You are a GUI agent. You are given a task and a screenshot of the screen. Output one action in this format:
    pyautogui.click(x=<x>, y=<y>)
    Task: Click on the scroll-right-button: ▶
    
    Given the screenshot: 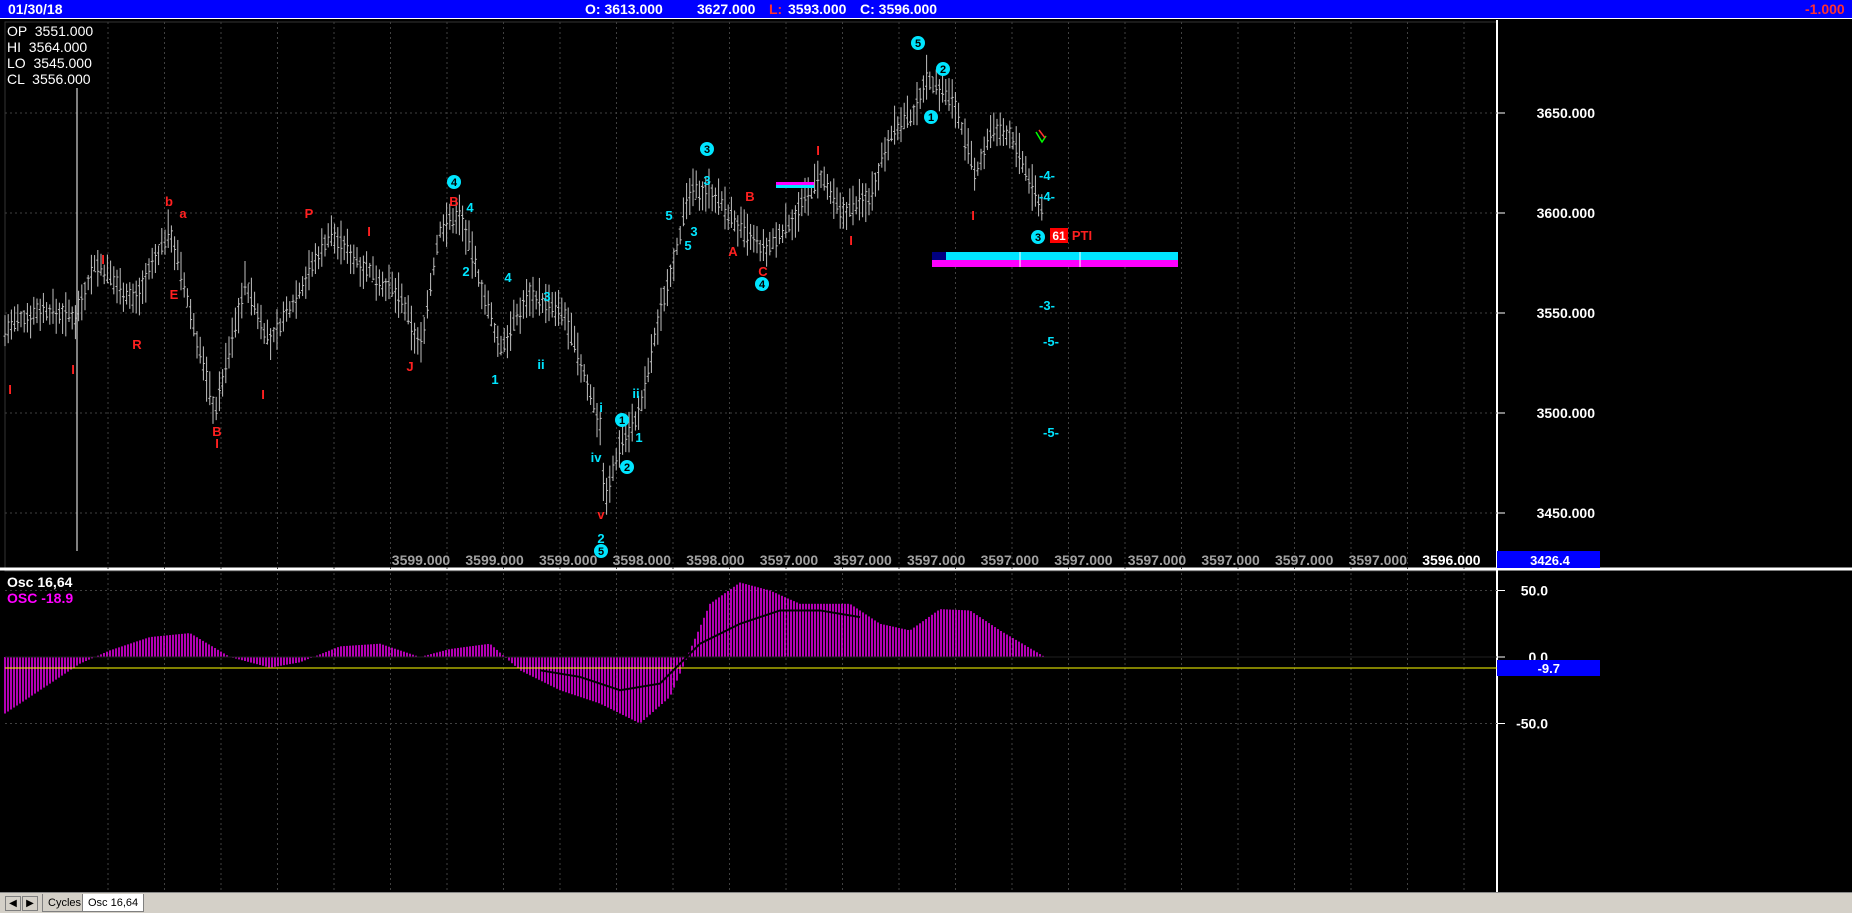 What is the action you would take?
    pyautogui.click(x=30, y=903)
    